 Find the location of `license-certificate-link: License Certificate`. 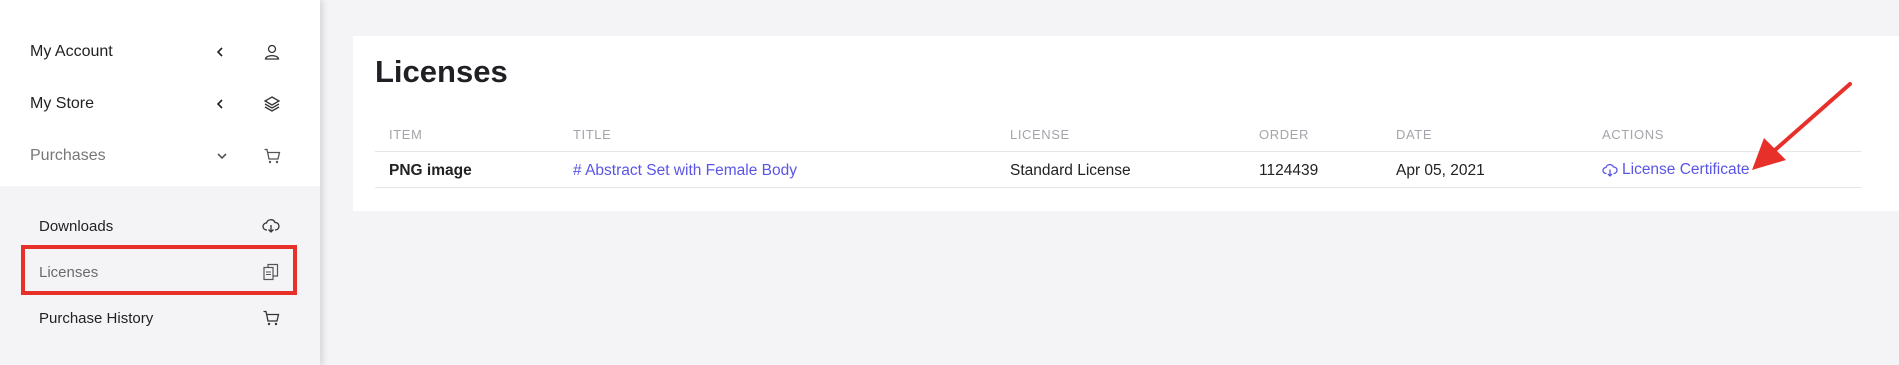

license-certificate-link: License Certificate is located at coordinates (1676, 170).